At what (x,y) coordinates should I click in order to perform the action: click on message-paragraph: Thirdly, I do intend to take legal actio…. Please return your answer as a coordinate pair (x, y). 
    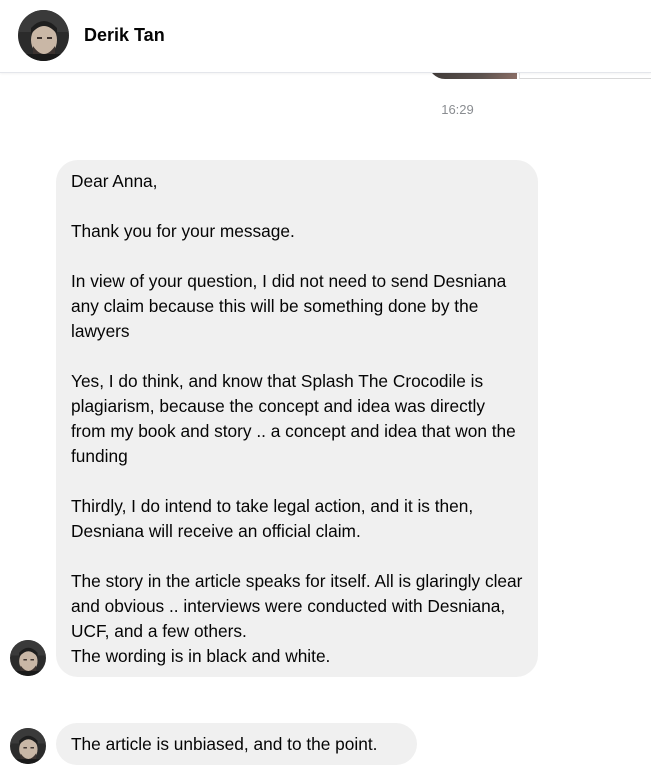
    Looking at the image, I should click on (272, 518).